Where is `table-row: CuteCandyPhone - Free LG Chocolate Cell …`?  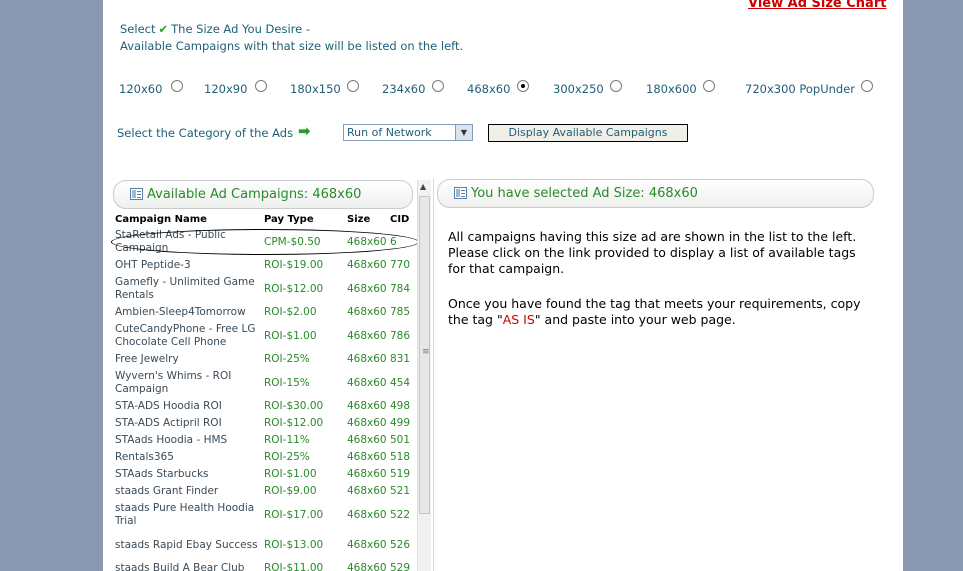 table-row: CuteCandyPhone - Free LG Chocolate Cell … is located at coordinates (264, 336).